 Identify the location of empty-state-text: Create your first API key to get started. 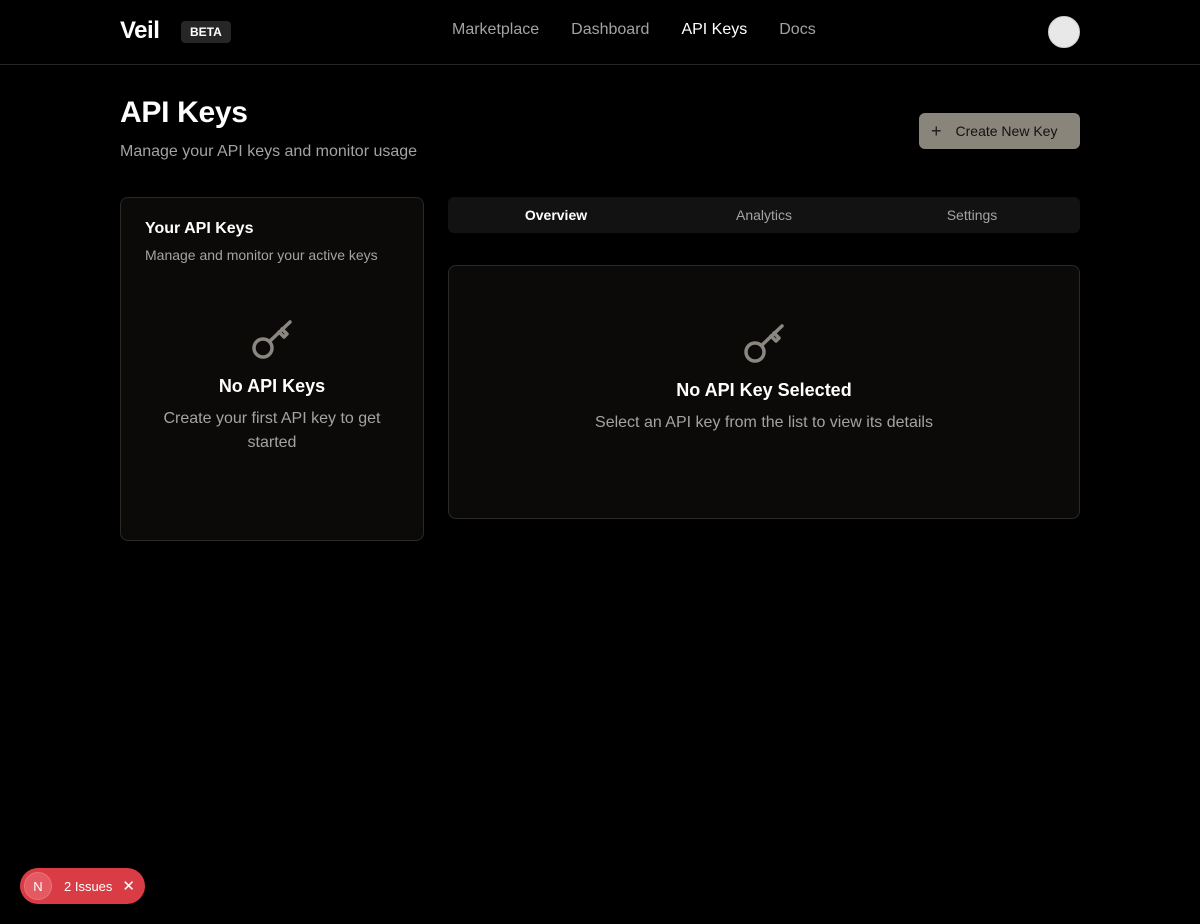
(272, 430).